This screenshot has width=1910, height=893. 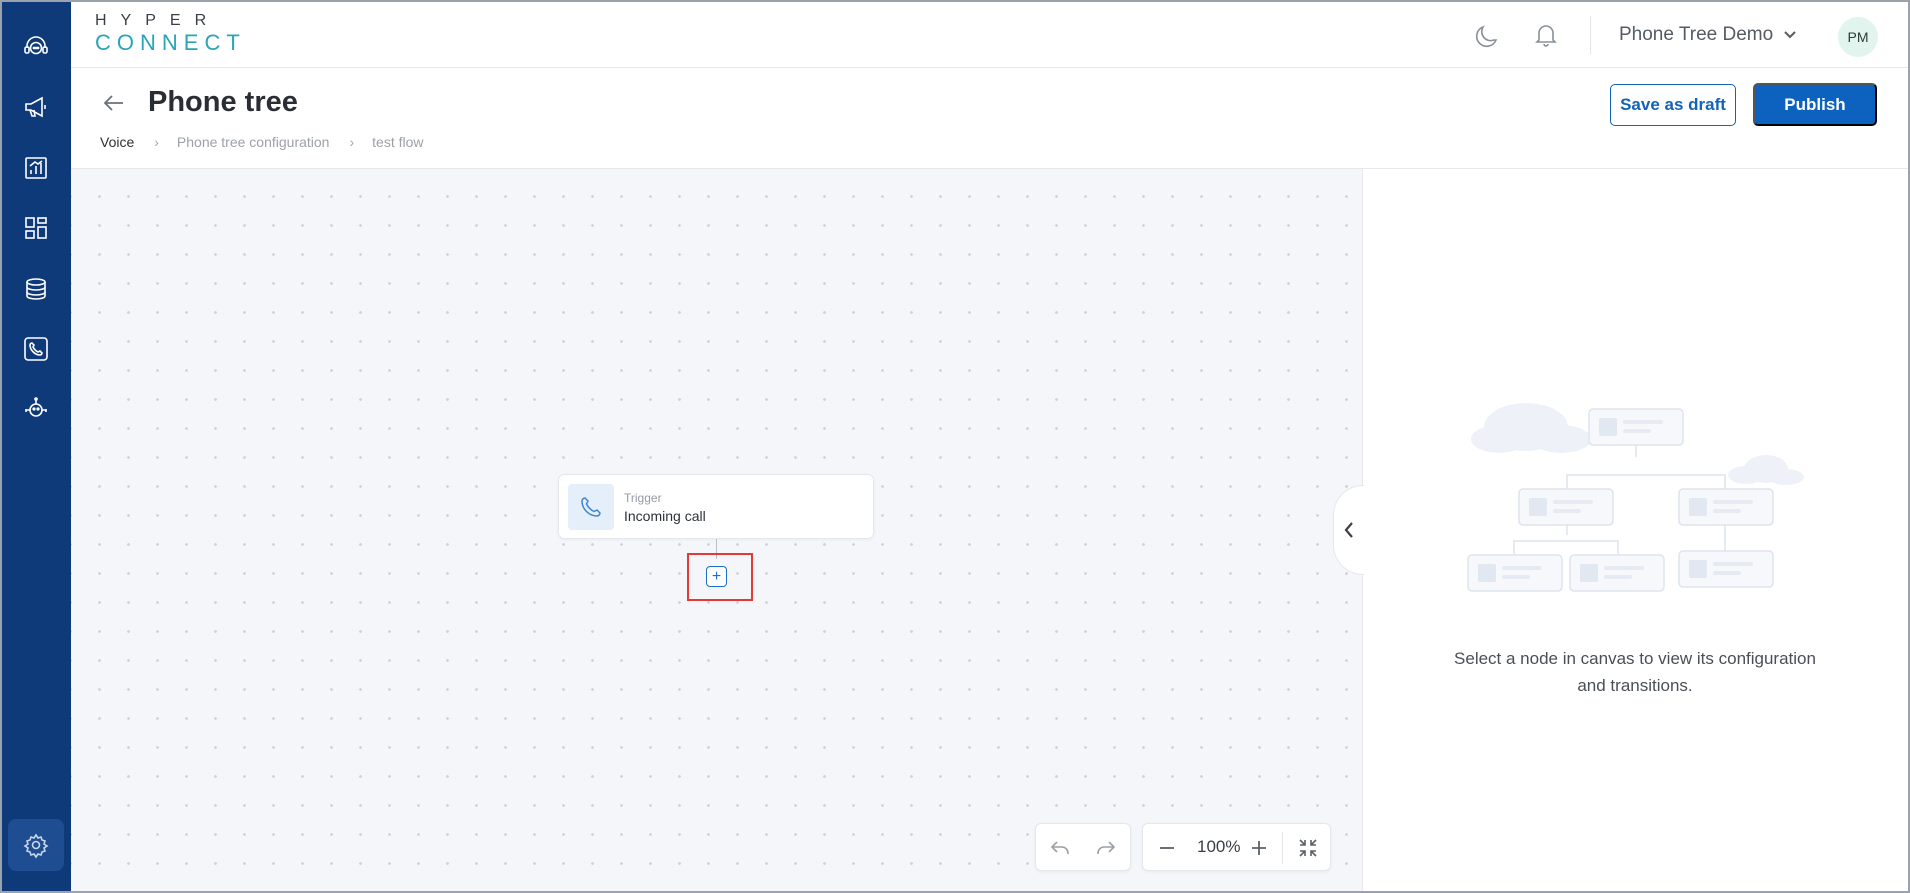 I want to click on account-switcher: Phone Tree Demo, so click(x=1708, y=35).